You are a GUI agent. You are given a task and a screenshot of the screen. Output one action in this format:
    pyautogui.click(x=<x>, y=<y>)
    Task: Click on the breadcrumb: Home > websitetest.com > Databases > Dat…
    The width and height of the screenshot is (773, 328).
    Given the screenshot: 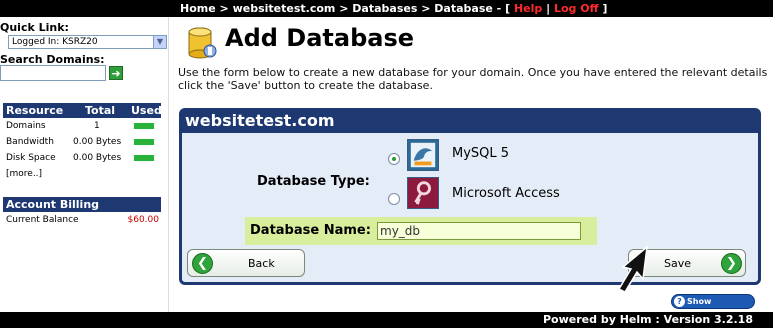 What is the action you would take?
    pyautogui.click(x=394, y=8)
    